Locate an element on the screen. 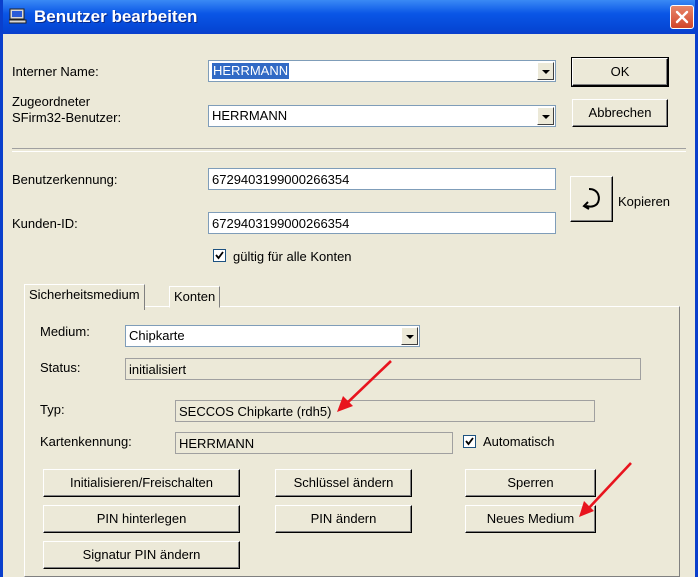 This screenshot has height=577, width=698. window-title: Benutzer bearbeiten is located at coordinates (116, 16).